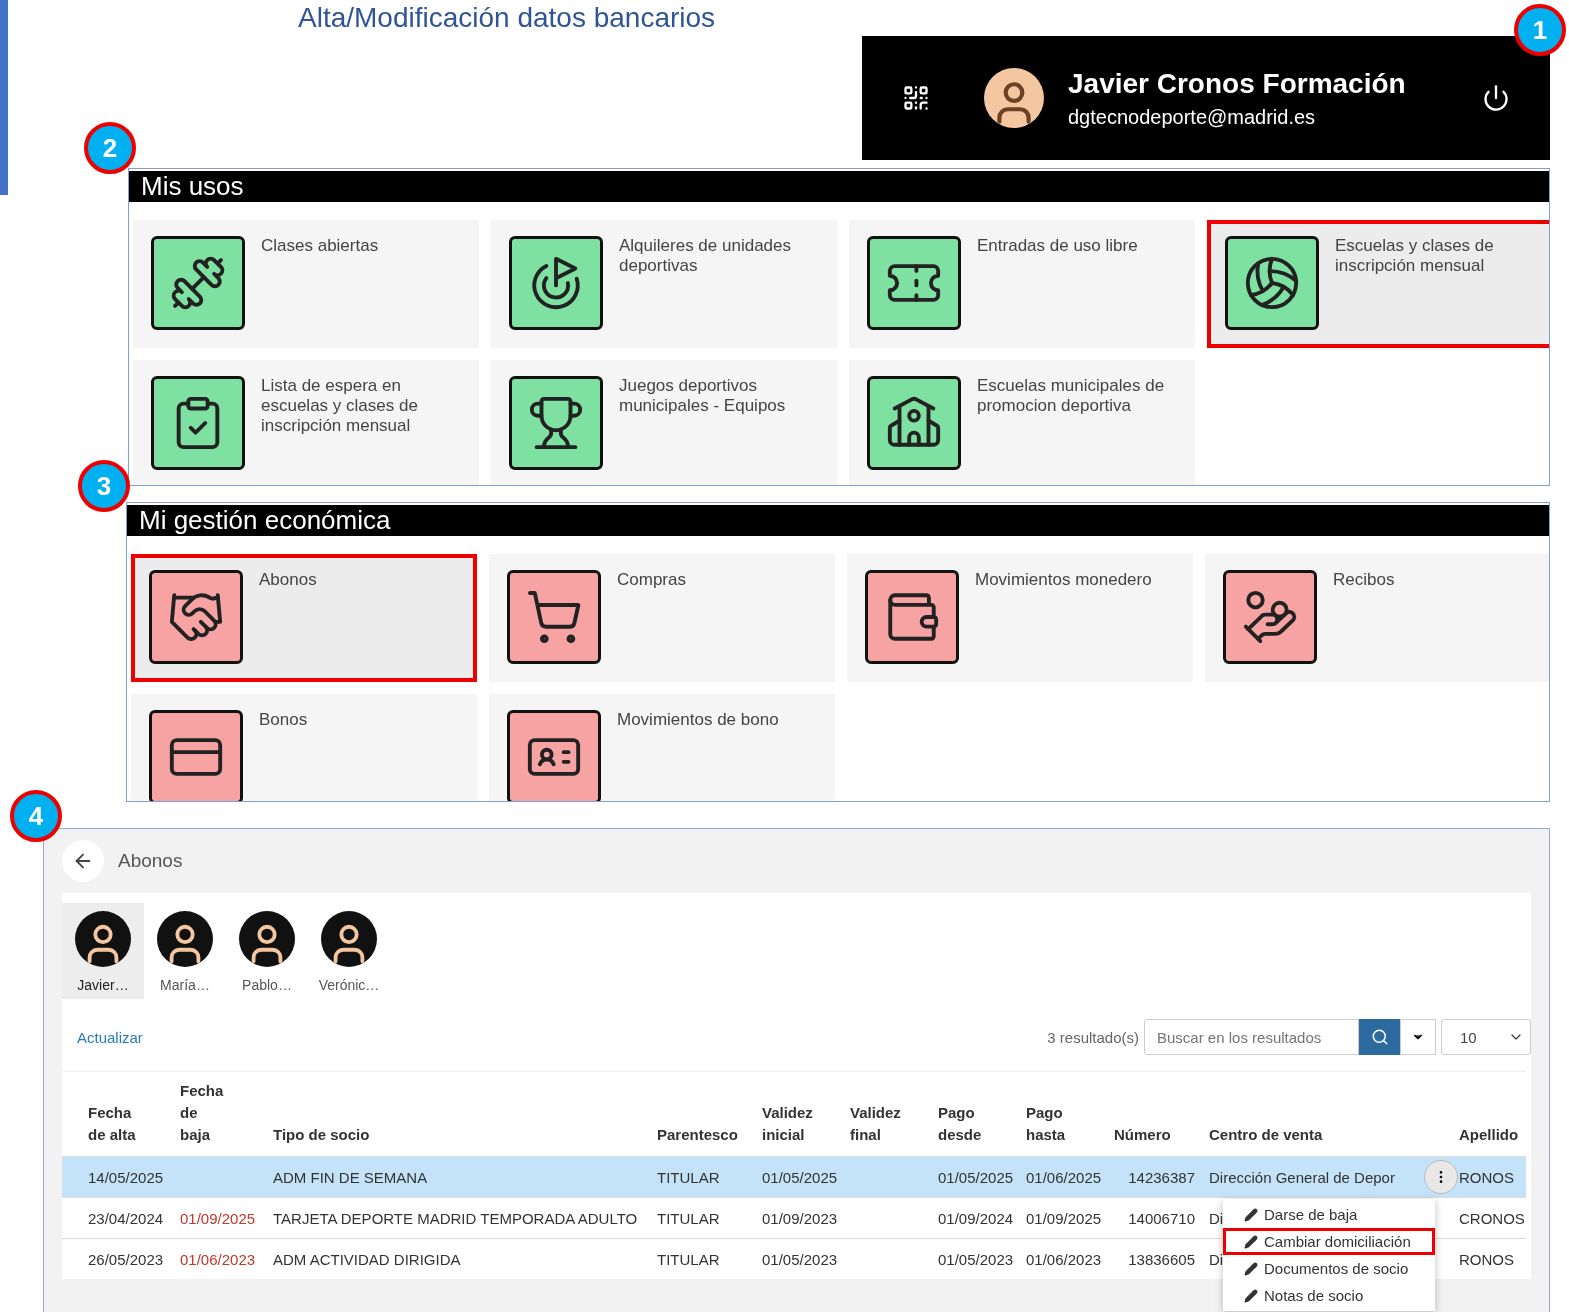  Describe the element at coordinates (1161, 1259) in the screenshot. I see `table-cell: 13836605` at that location.